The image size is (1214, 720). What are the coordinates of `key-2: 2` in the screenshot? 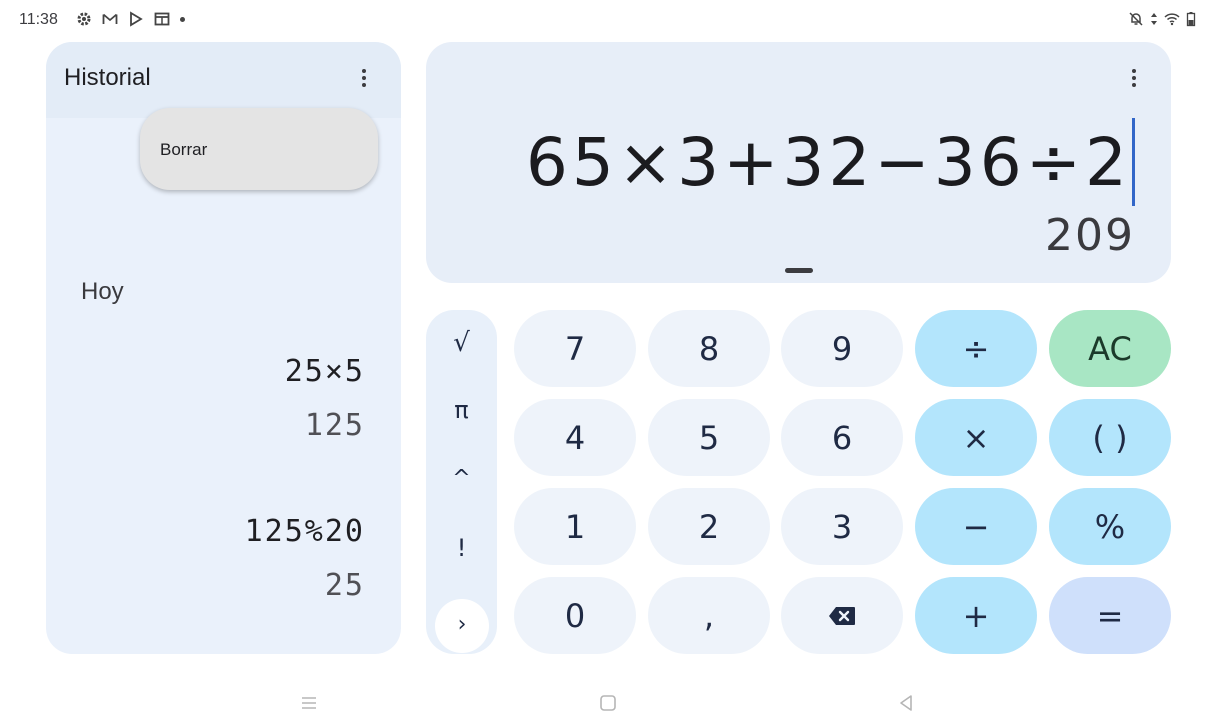 It's located at (709, 526).